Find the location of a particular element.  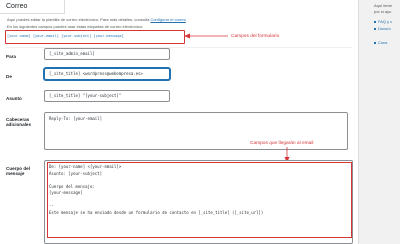

help-sidebar: Aquí tiene por si ayu FAQ y c Docum Cons is located at coordinates (387, 122).